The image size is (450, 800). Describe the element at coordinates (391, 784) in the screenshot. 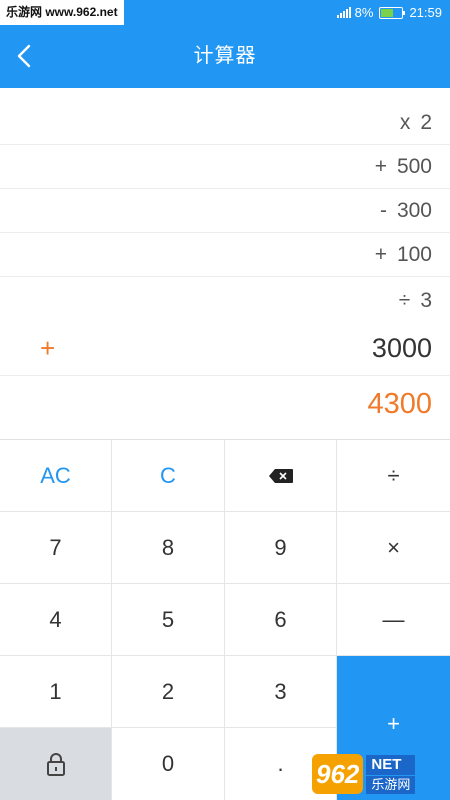

I see `watermark-site: 乐游网` at that location.